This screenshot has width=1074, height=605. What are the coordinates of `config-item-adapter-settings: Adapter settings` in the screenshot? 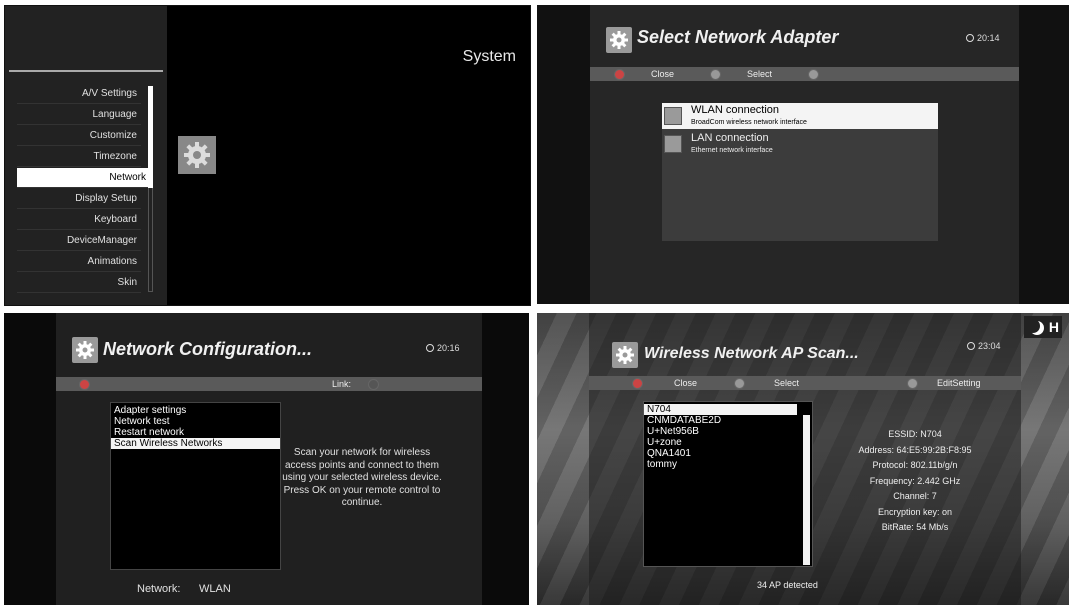 It's located at (195, 410).